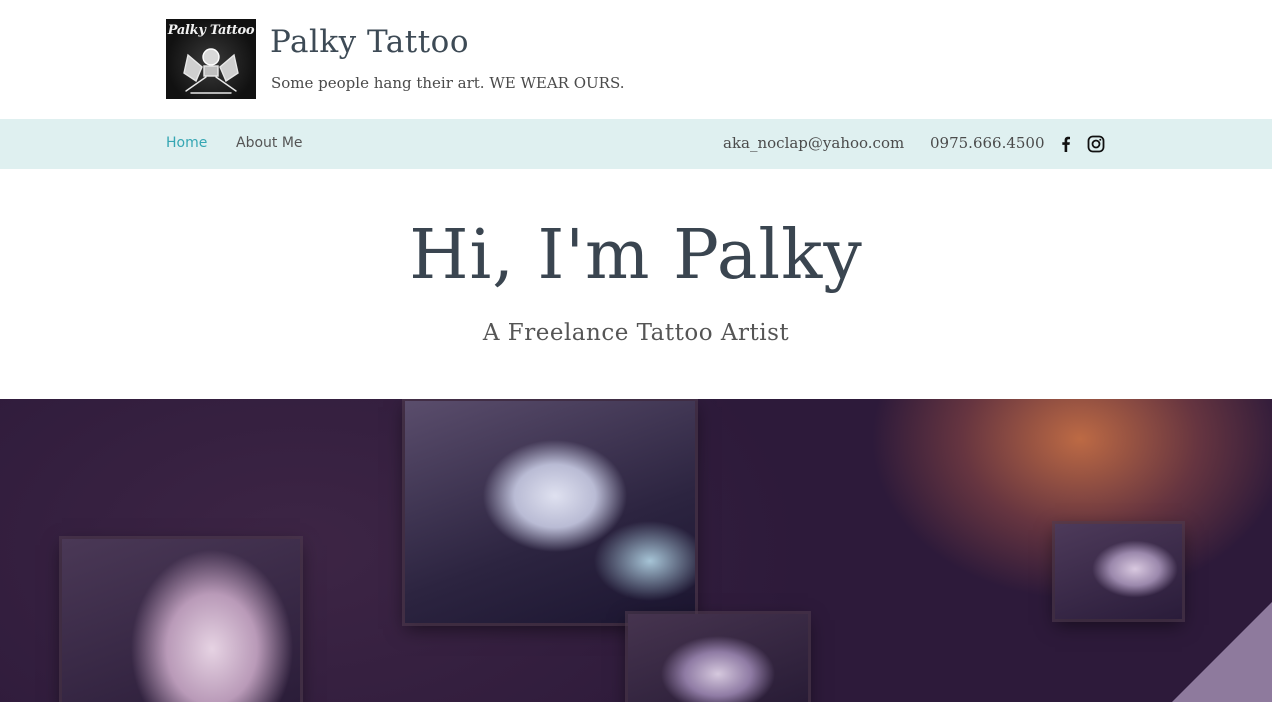  What do you see at coordinates (987, 143) in the screenshot?
I see `contact-phone: 0975.666.4500` at bounding box center [987, 143].